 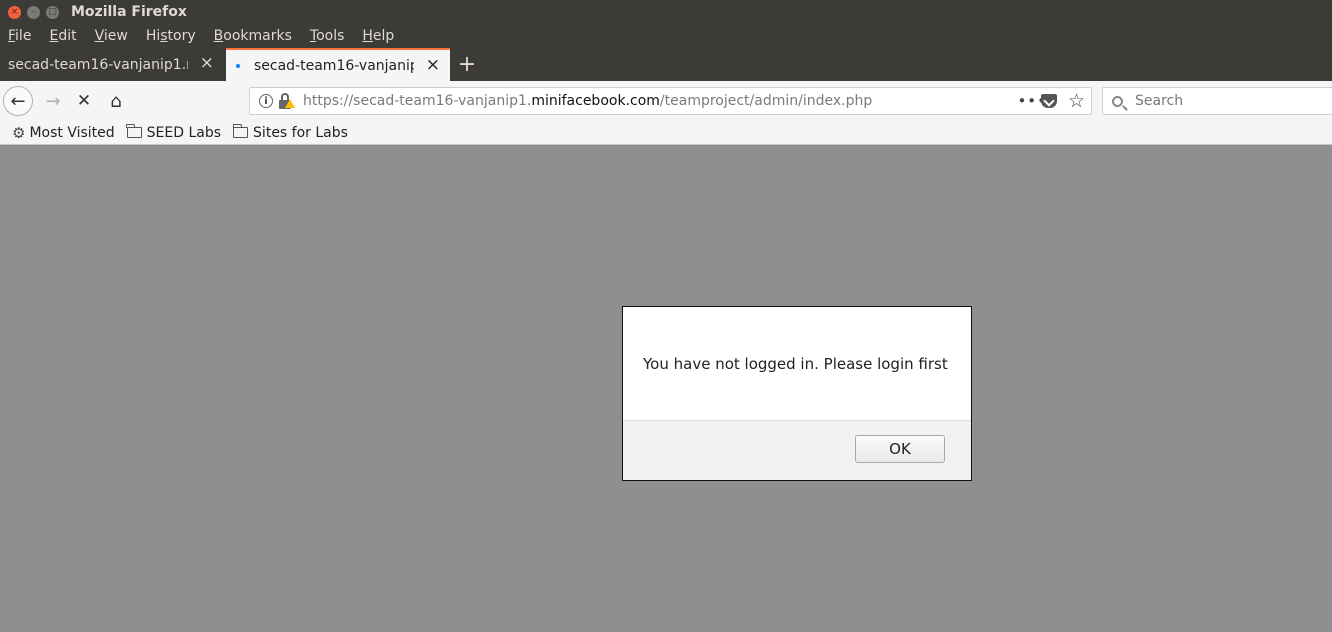 I want to click on pocket-icon, so click(x=1049, y=101).